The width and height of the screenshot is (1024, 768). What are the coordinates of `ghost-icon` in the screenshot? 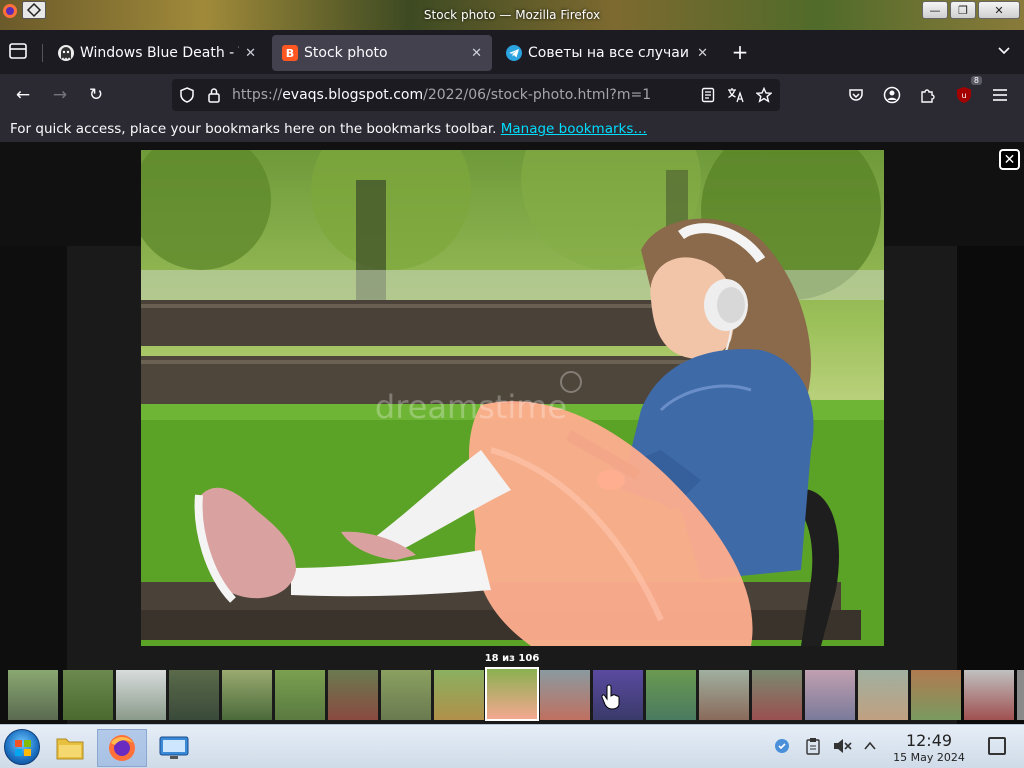 It's located at (66, 53).